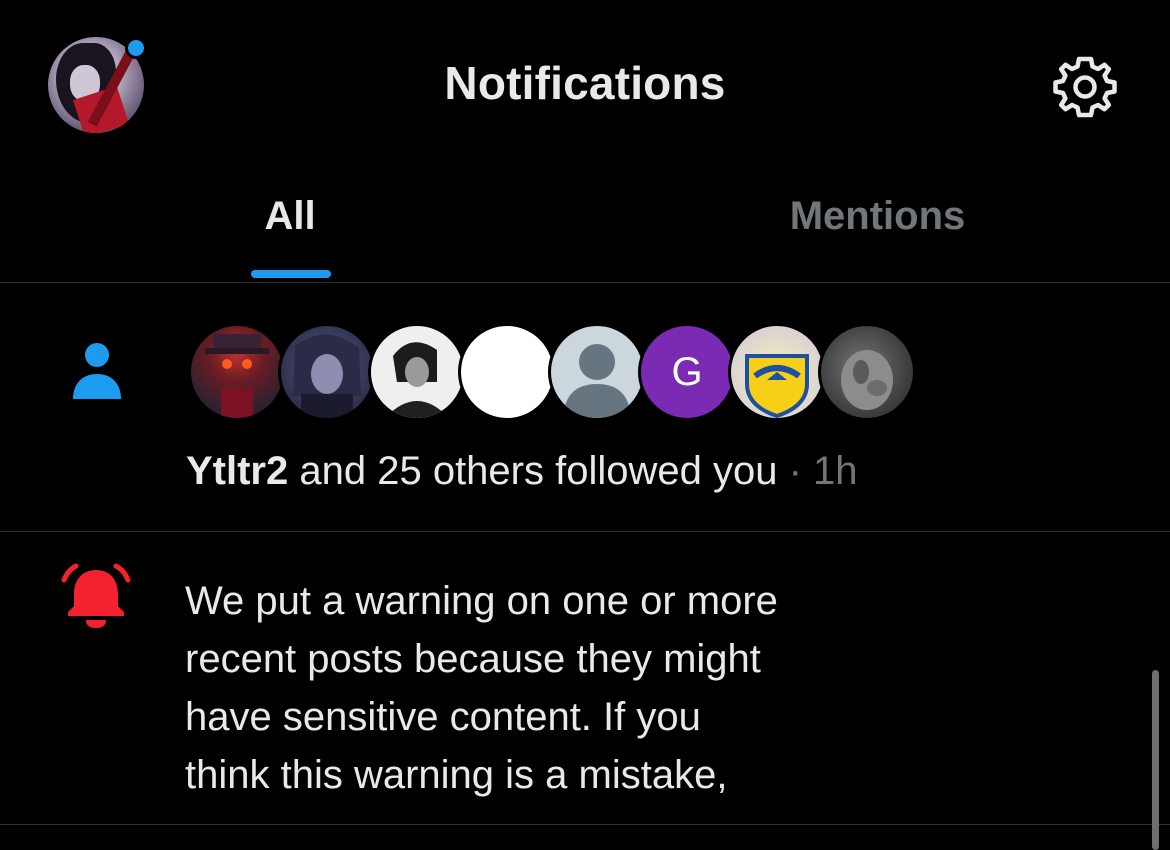 The height and width of the screenshot is (850, 1170). Describe the element at coordinates (877, 216) in the screenshot. I see `tab-mentions-label: Mentions` at that location.